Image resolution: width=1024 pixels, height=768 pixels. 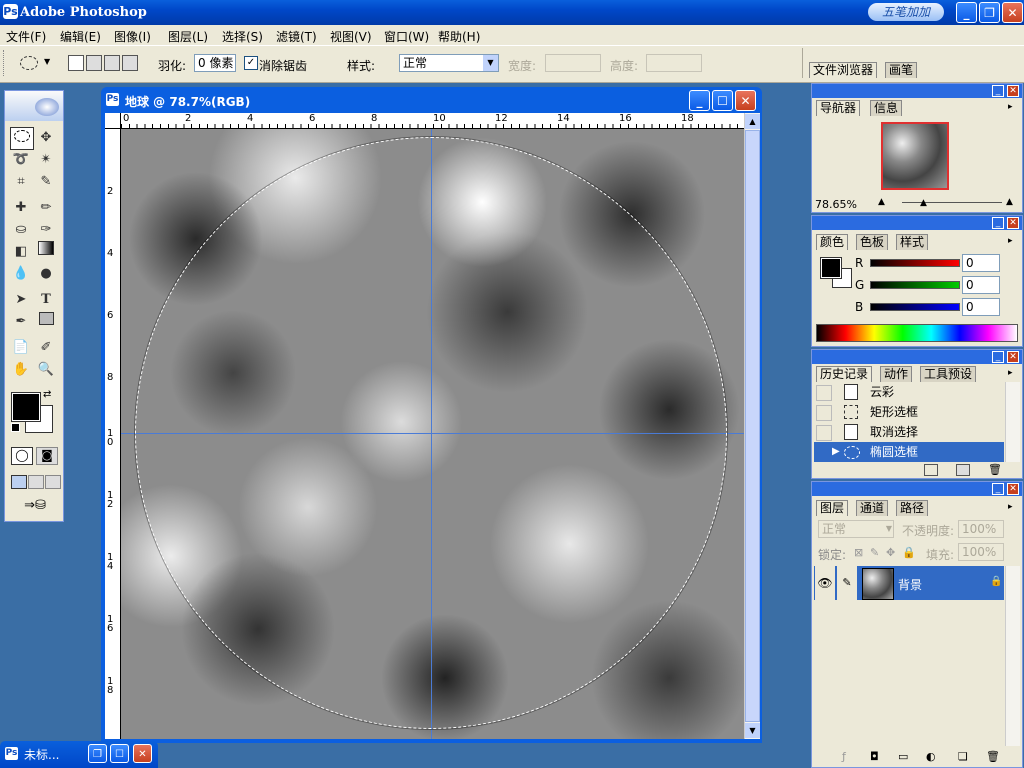 I want to click on pen-tool-icon: ✒, so click(x=21, y=321).